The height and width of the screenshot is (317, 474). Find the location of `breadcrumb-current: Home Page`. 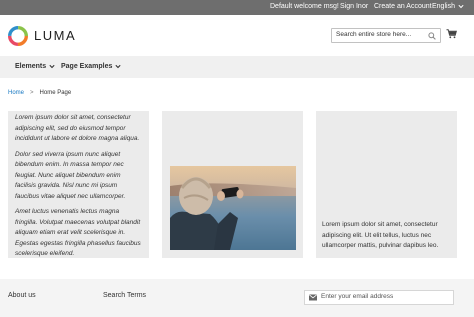

breadcrumb-current: Home Page is located at coordinates (55, 93).